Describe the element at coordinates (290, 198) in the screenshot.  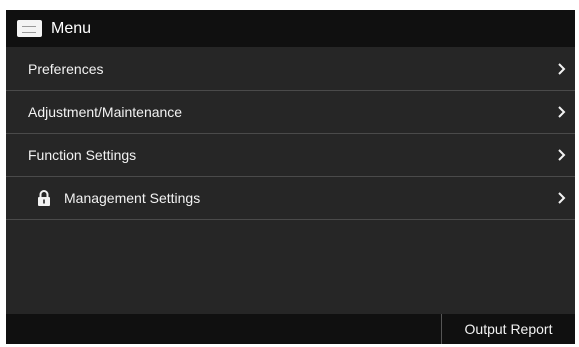
I see `menu-item-management-settings: Management Settings` at that location.